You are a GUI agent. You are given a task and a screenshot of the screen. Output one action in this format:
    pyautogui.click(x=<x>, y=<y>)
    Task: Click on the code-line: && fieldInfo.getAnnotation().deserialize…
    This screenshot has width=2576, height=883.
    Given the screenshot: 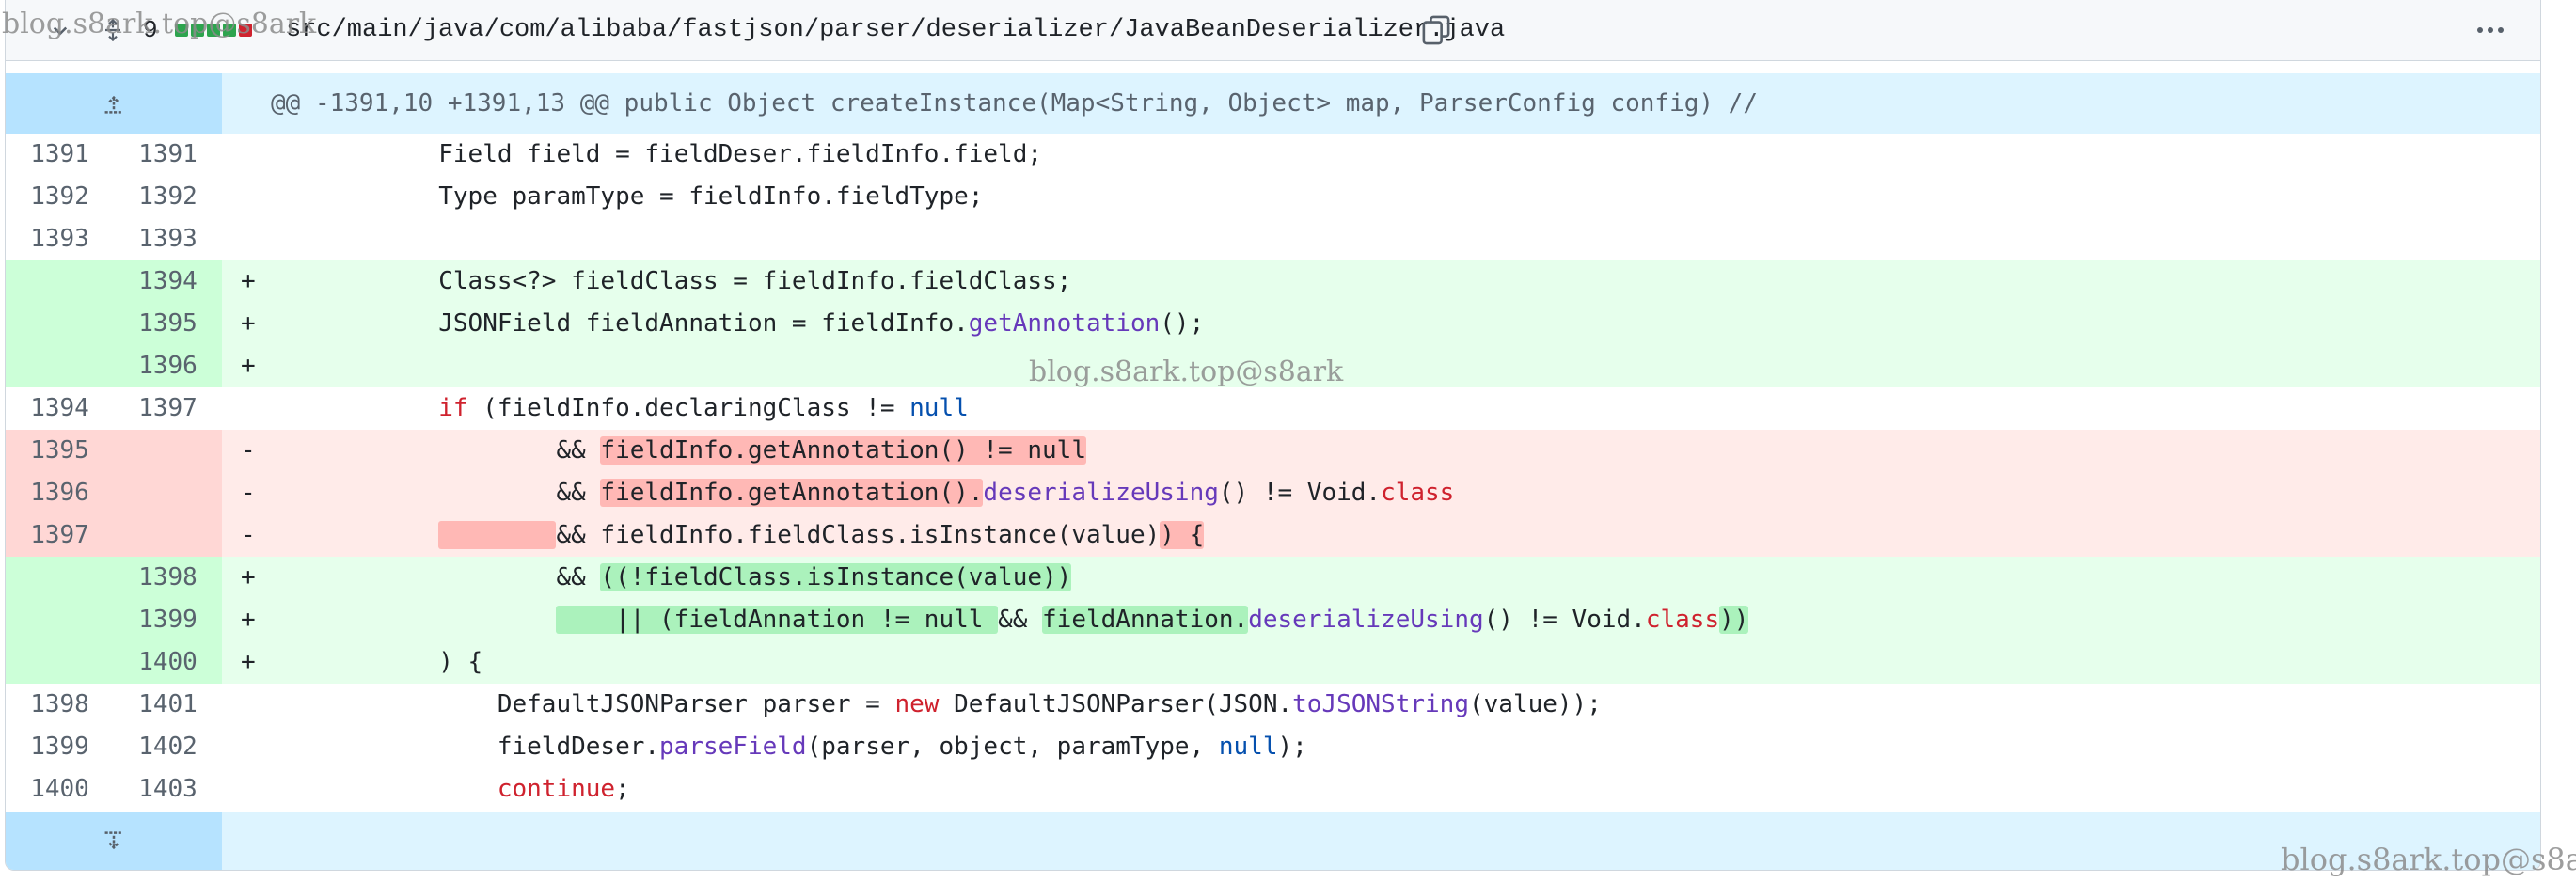 What is the action you would take?
    pyautogui.click(x=1005, y=493)
    